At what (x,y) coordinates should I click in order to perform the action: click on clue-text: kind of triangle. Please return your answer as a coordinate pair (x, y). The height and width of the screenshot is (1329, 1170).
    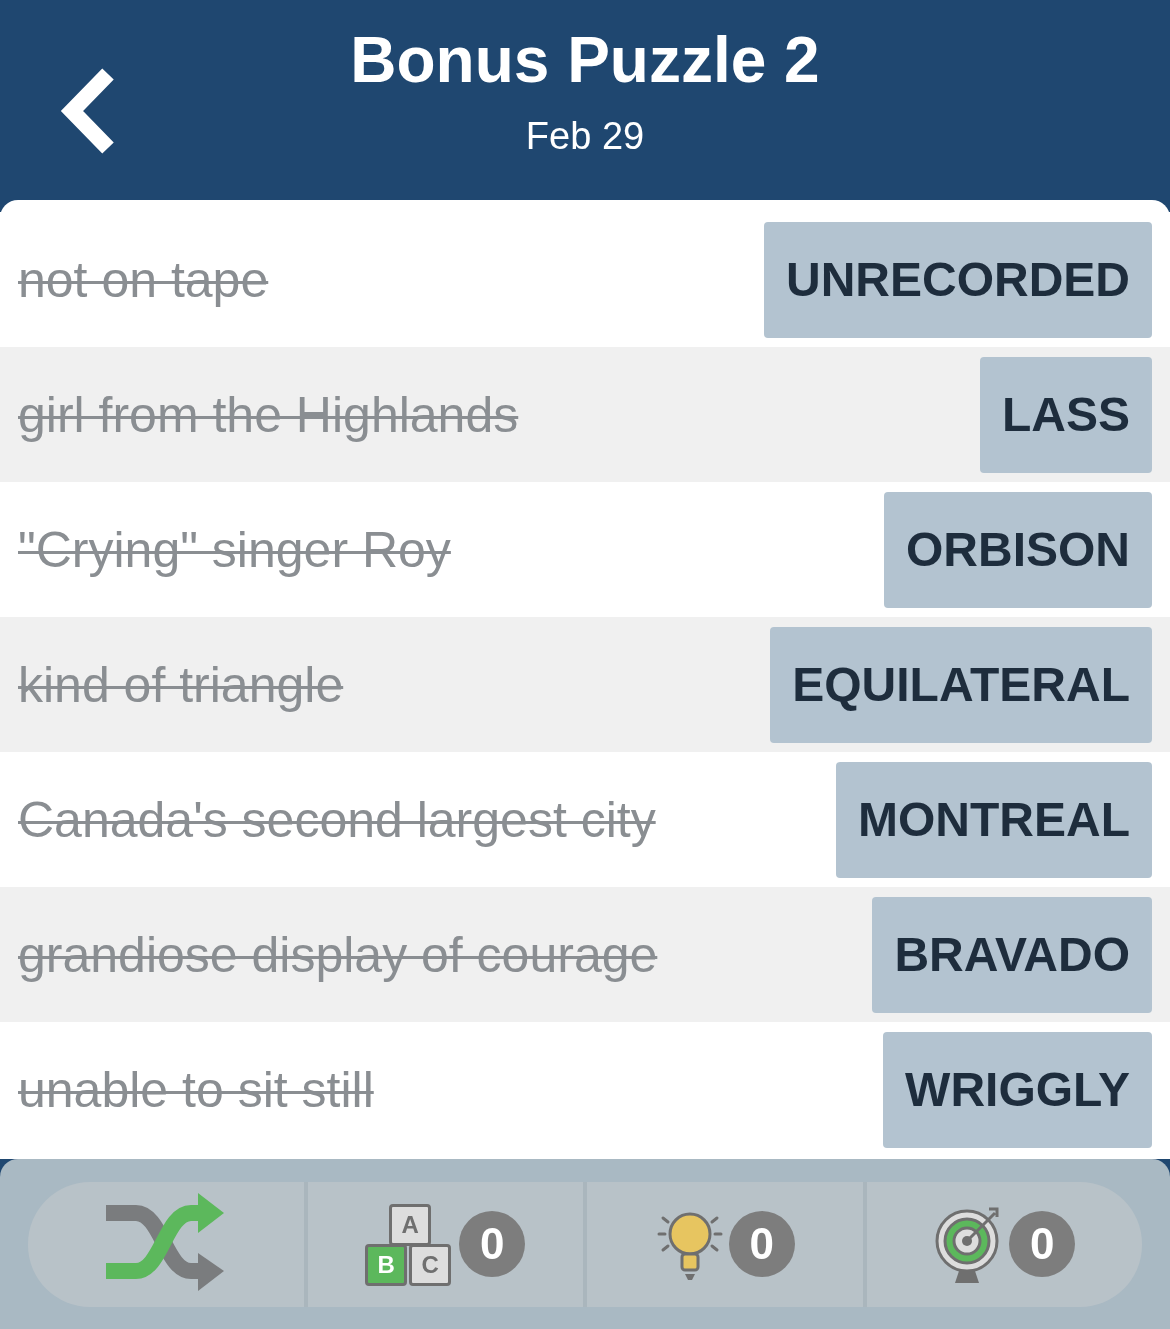
    Looking at the image, I should click on (181, 684).